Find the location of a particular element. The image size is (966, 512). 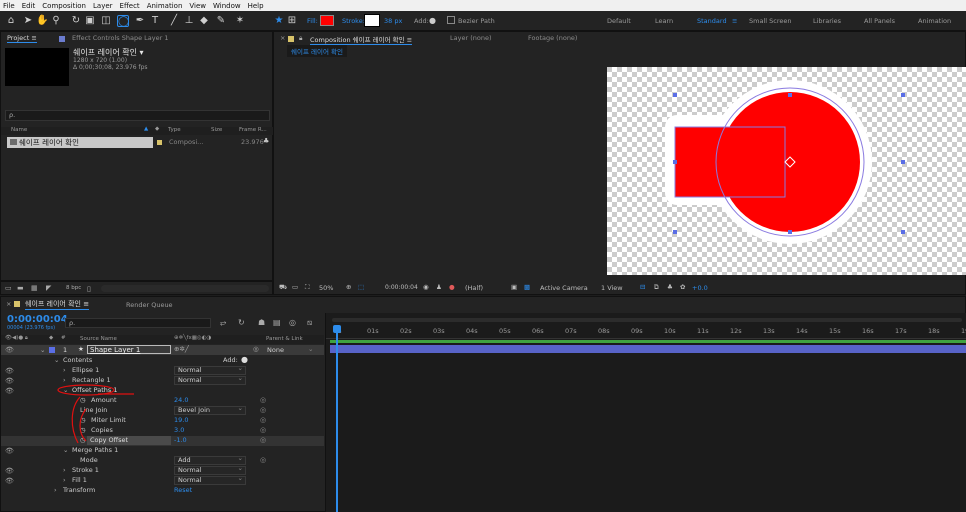

merge-mode-row: Mode Add ◎ is located at coordinates (162, 460).